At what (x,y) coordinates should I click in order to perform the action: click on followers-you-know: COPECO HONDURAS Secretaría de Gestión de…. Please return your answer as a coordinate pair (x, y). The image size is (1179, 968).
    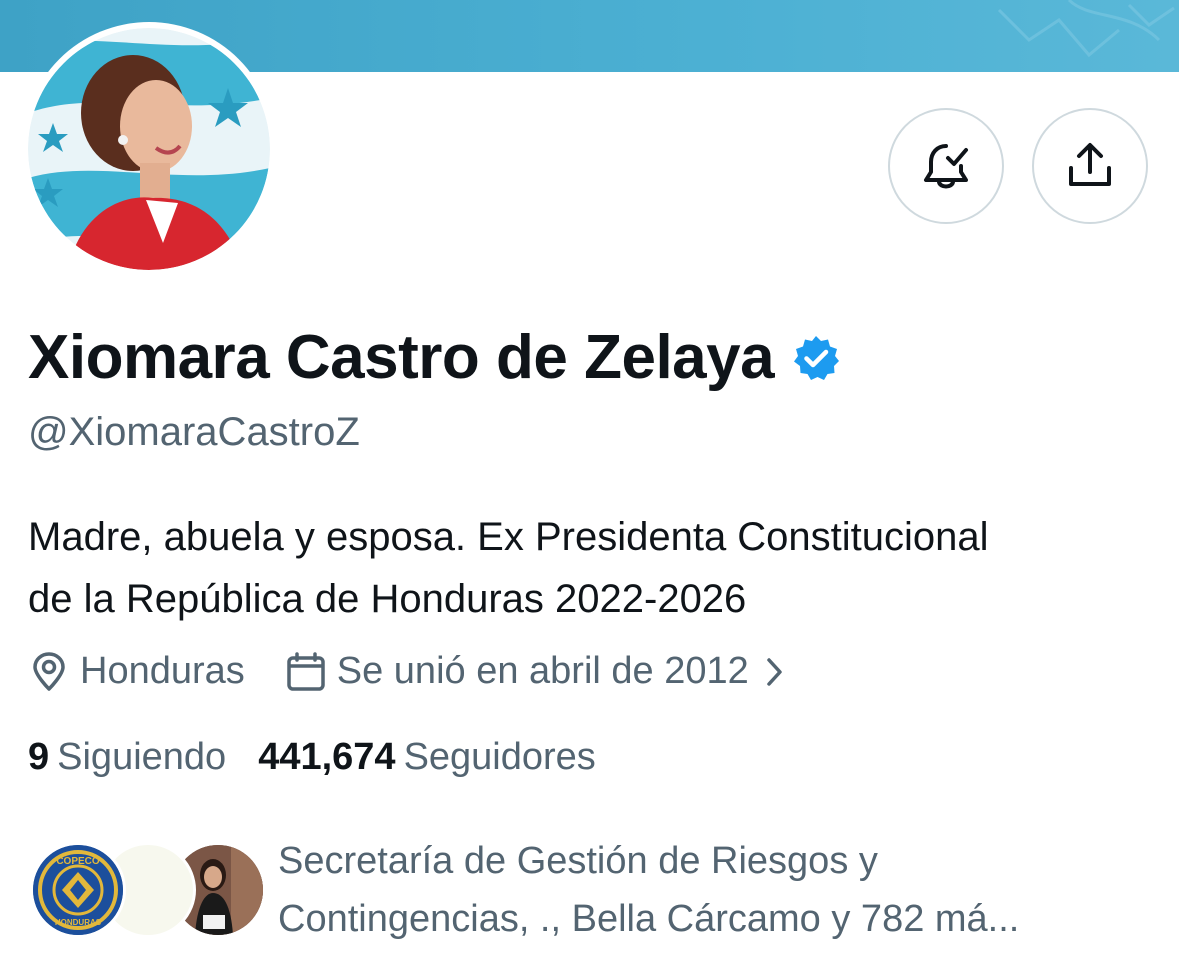
    Looking at the image, I should click on (600, 893).